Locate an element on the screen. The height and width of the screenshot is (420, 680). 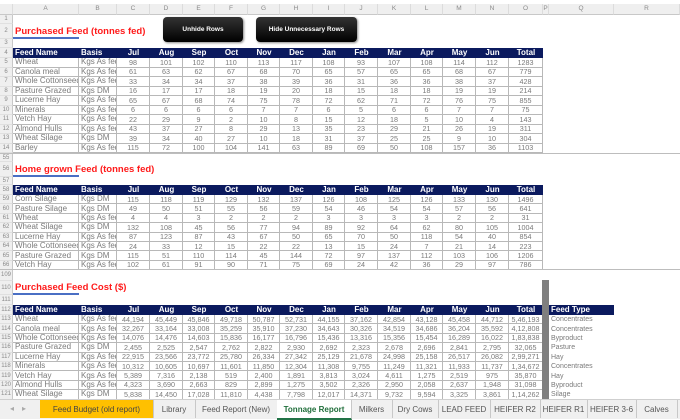
value-cell: 27,342 is located at coordinates (296, 357).